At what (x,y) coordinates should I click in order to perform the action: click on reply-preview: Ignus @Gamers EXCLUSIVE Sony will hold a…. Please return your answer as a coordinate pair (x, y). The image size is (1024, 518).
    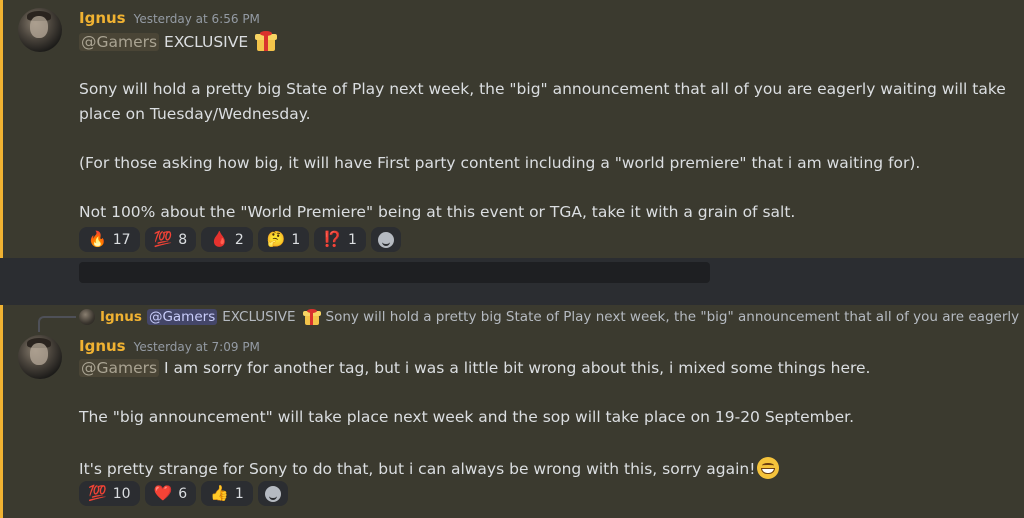
    Looking at the image, I should click on (551, 317).